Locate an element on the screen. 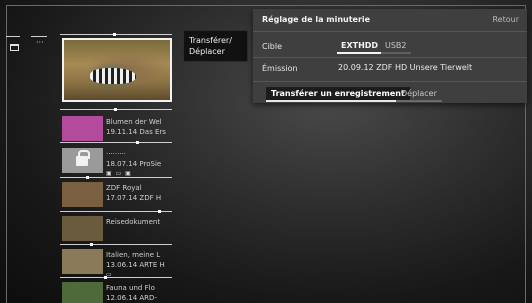  target-label: Cible is located at coordinates (272, 46).